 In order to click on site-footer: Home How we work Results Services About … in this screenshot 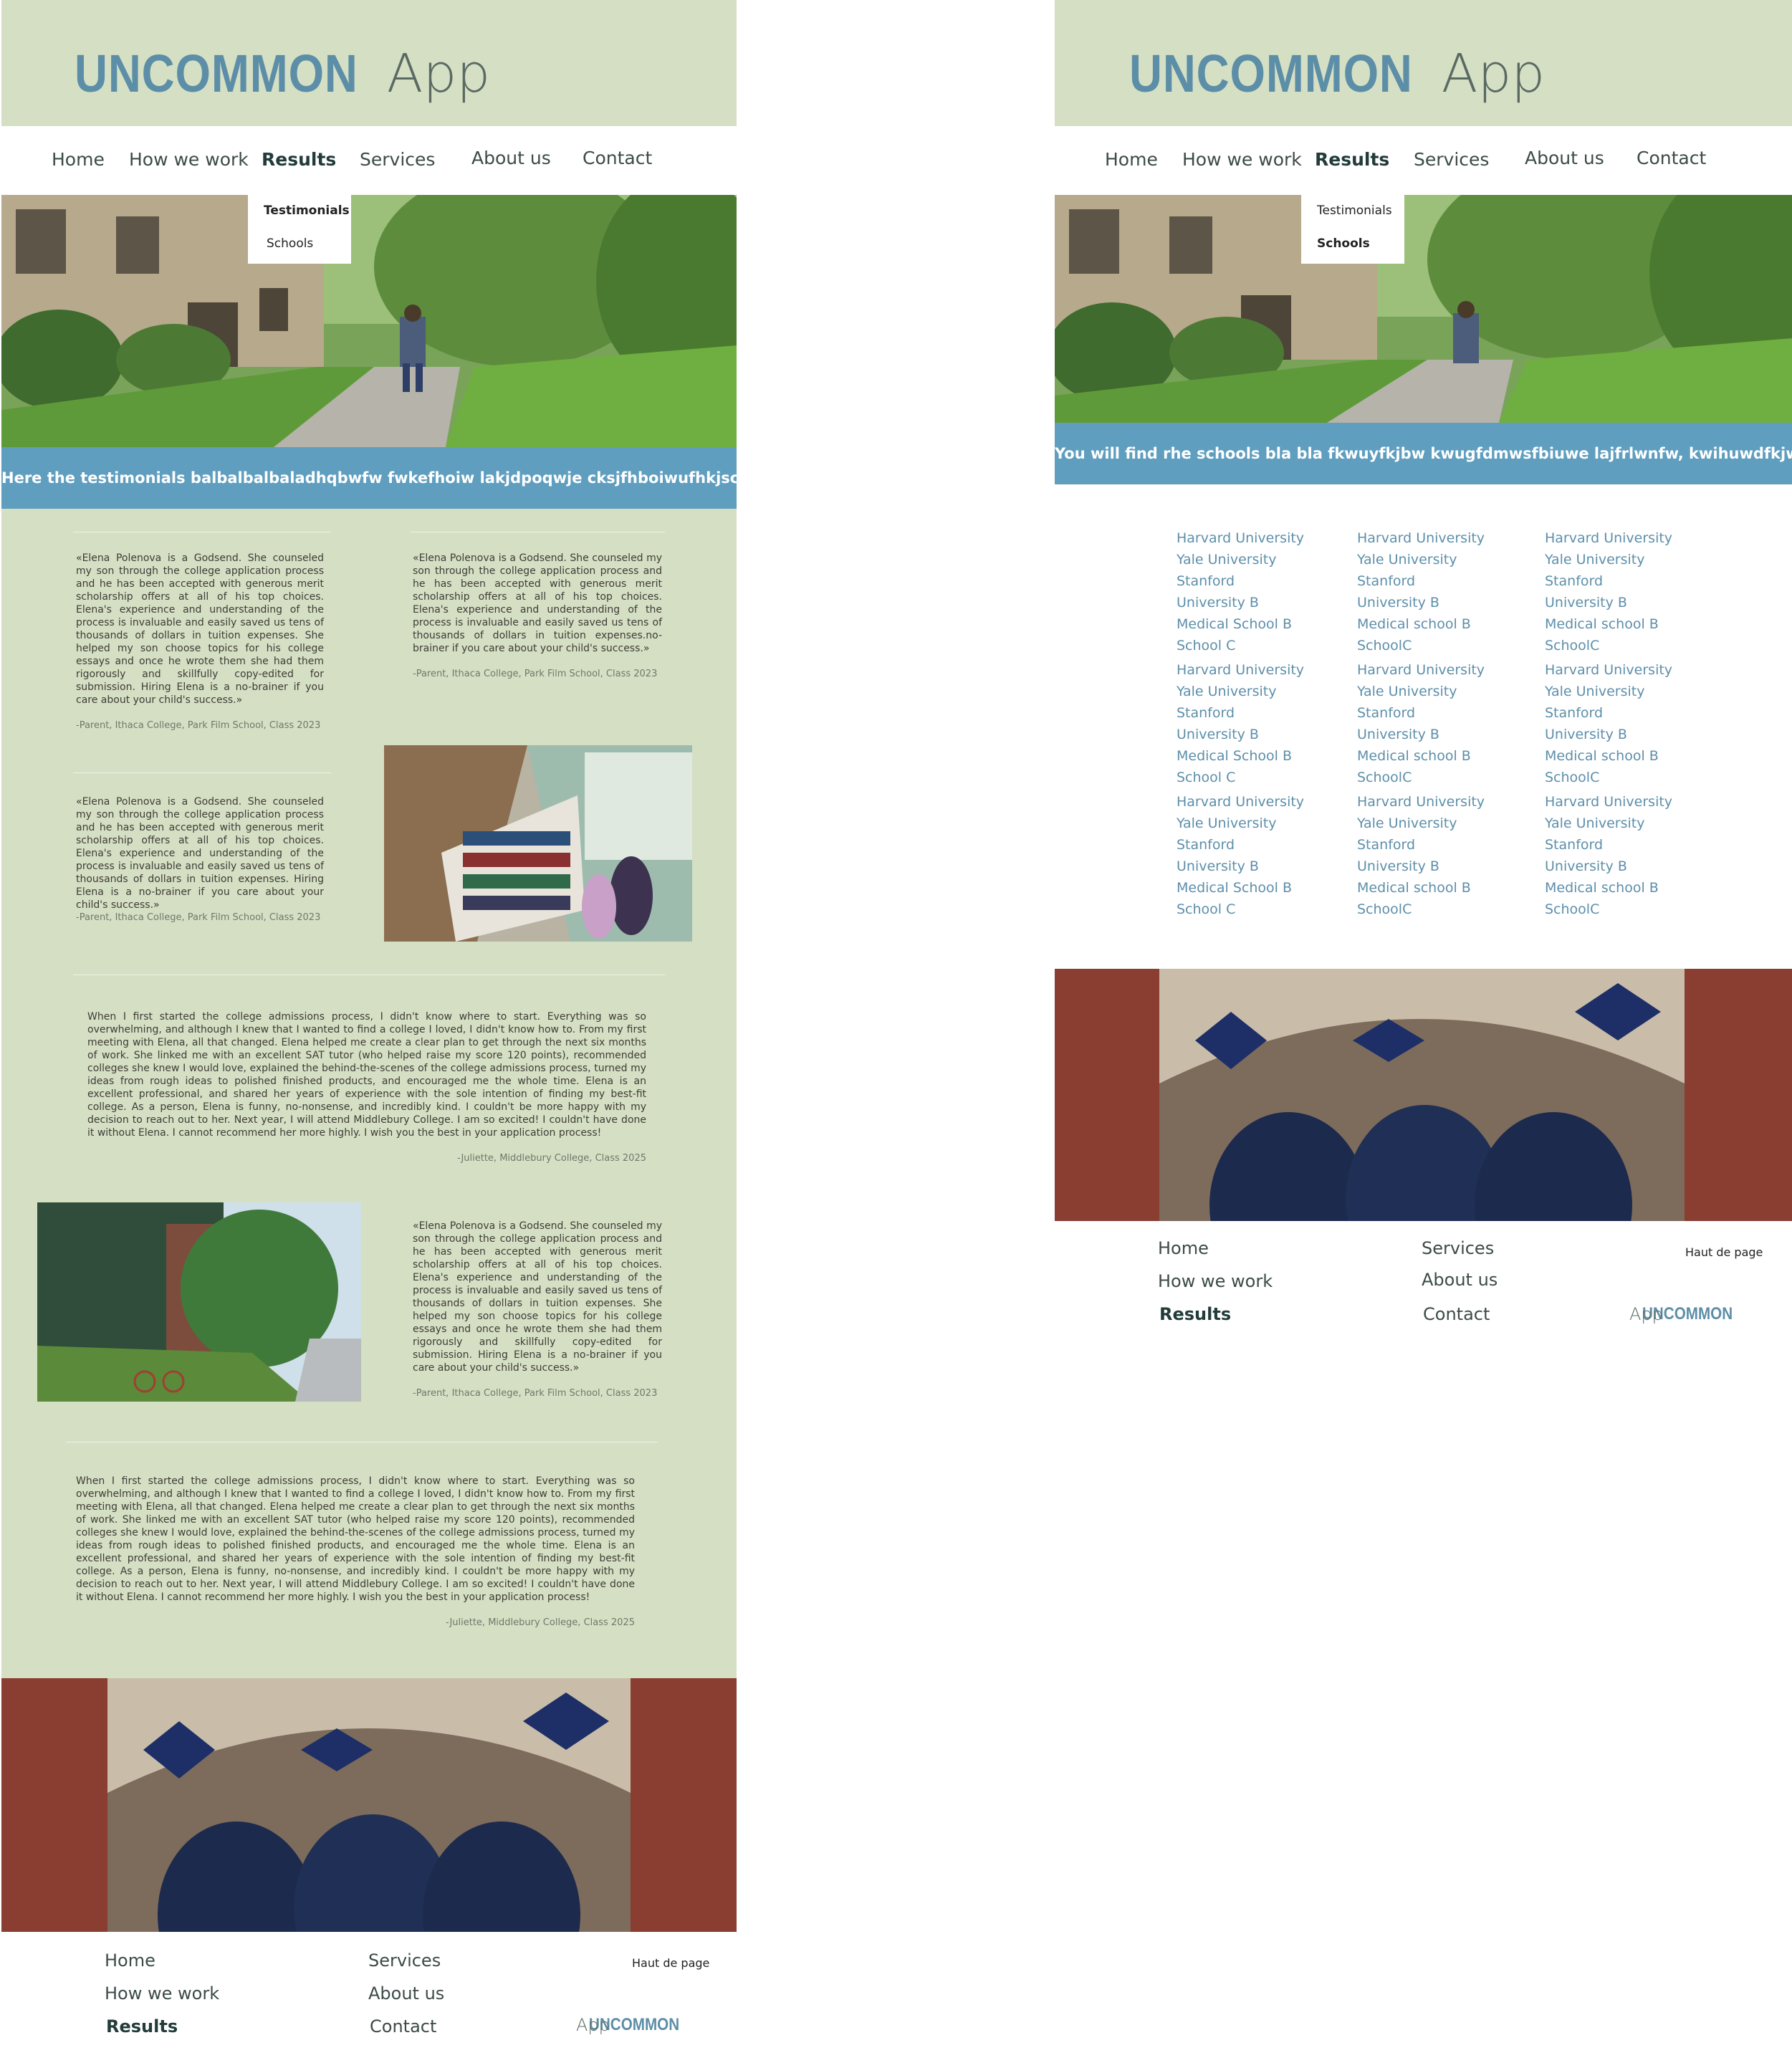, I will do `click(1423, 1284)`.